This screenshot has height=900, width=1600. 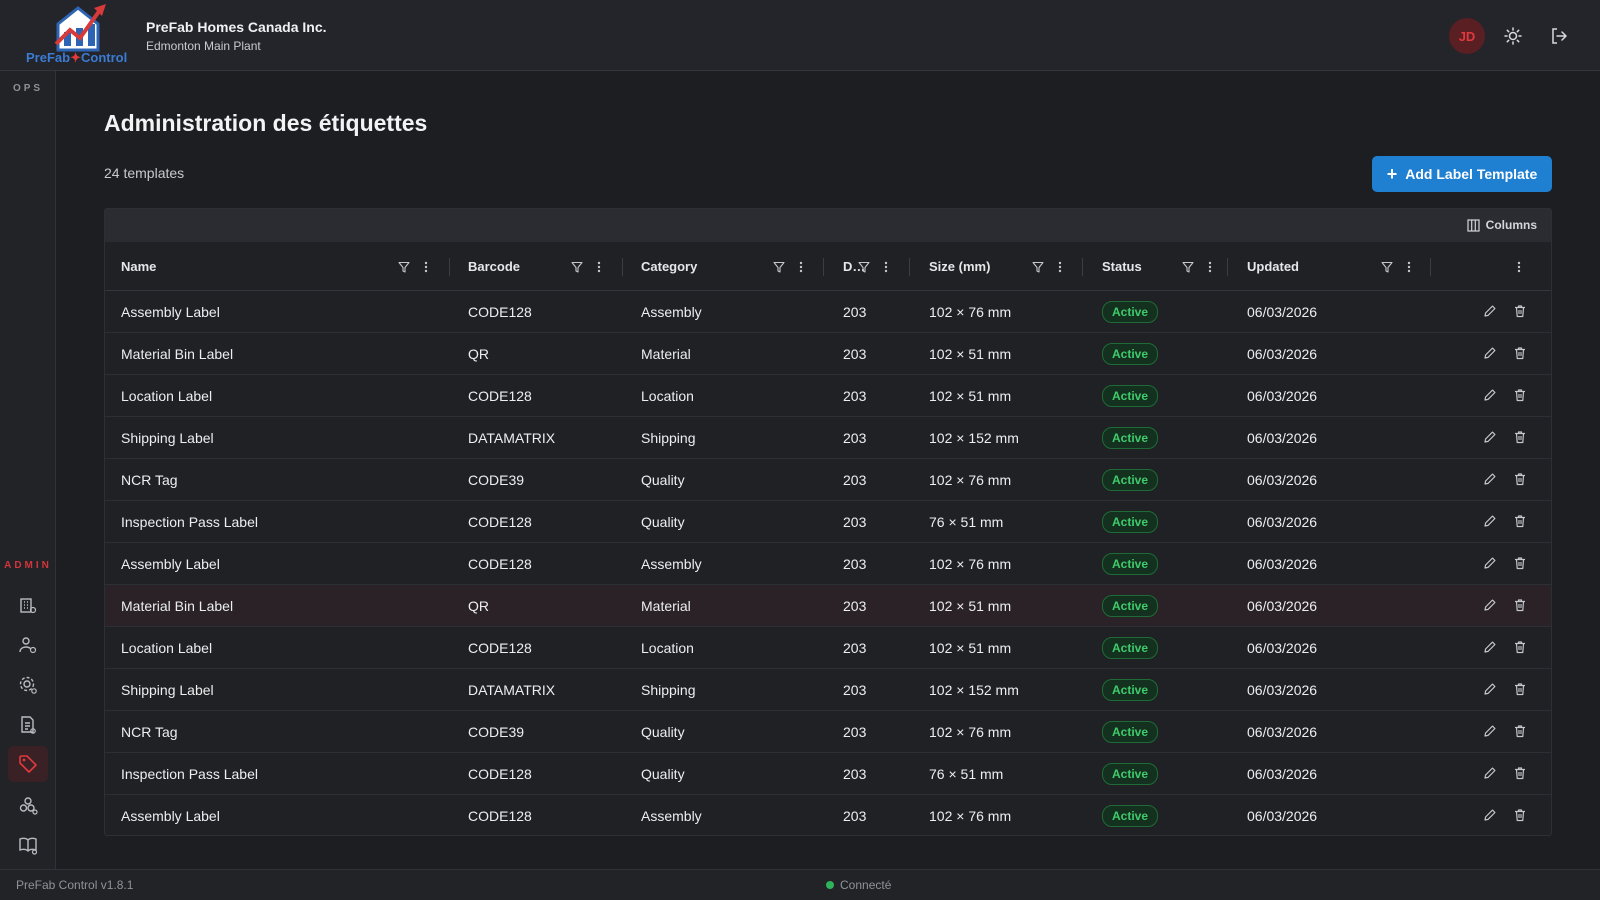 I want to click on column-header-status: Status, so click(x=1122, y=266).